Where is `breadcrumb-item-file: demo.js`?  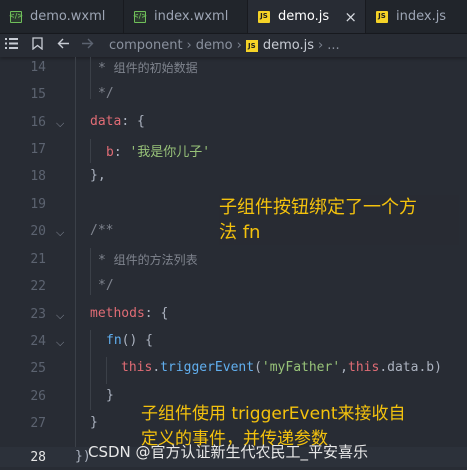 breadcrumb-item-file: demo.js is located at coordinates (288, 45).